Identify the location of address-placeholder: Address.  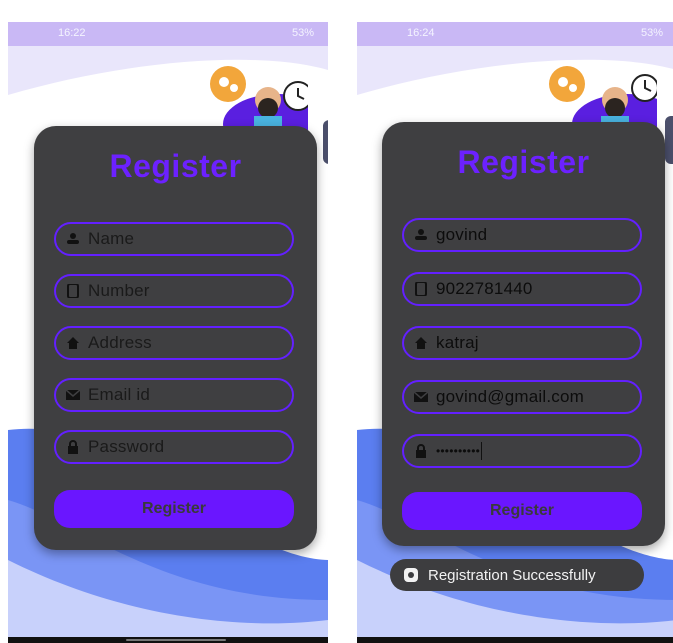
(120, 342).